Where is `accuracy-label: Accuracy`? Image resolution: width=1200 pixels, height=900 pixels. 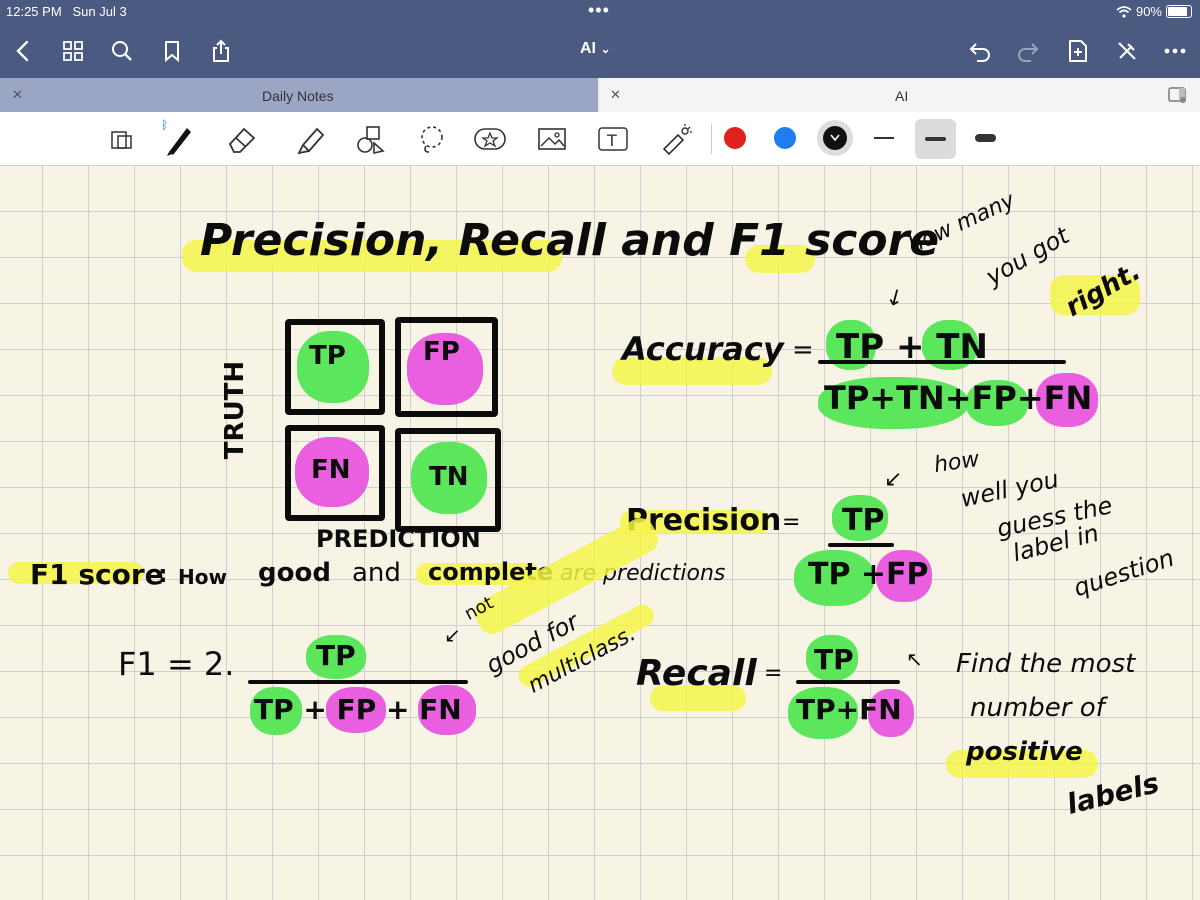
accuracy-label: Accuracy is located at coordinates (703, 349).